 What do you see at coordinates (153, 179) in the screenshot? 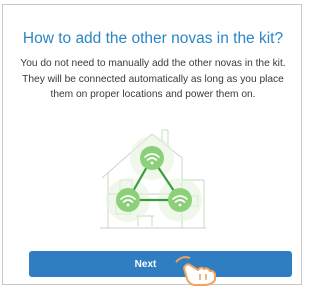
I see `house-wifi-illustration` at bounding box center [153, 179].